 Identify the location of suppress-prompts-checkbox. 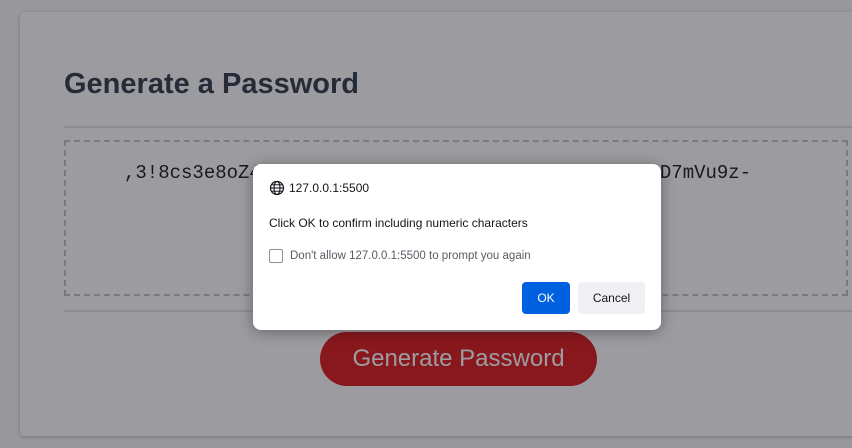
(276, 256).